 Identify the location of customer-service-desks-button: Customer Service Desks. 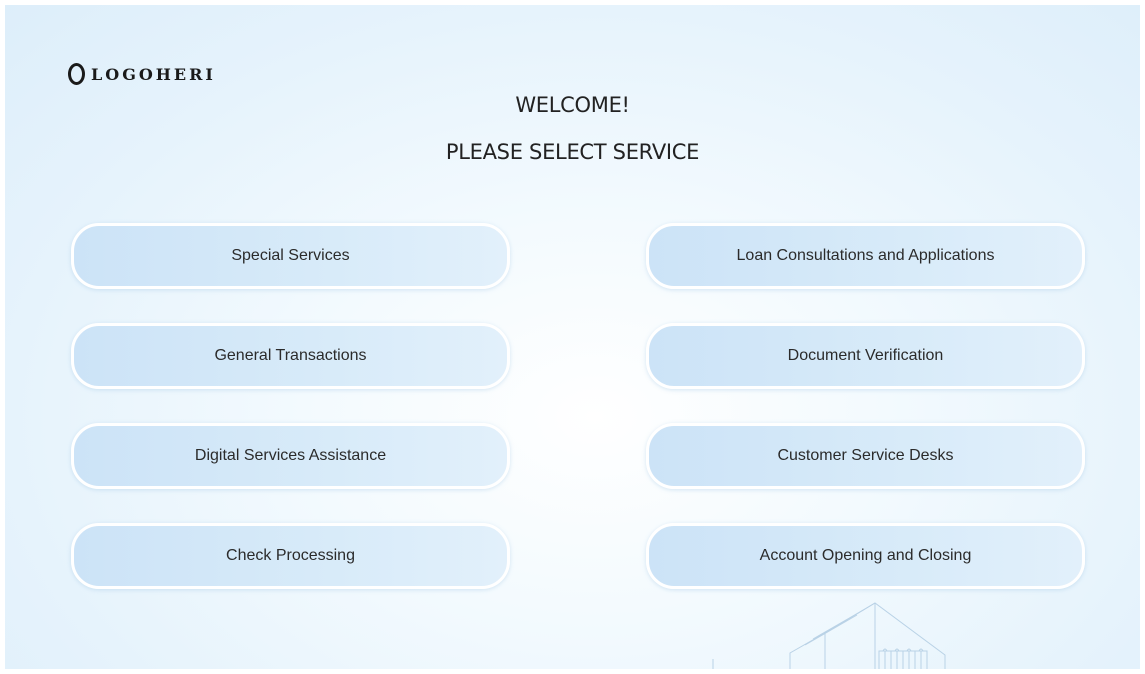
(865, 456).